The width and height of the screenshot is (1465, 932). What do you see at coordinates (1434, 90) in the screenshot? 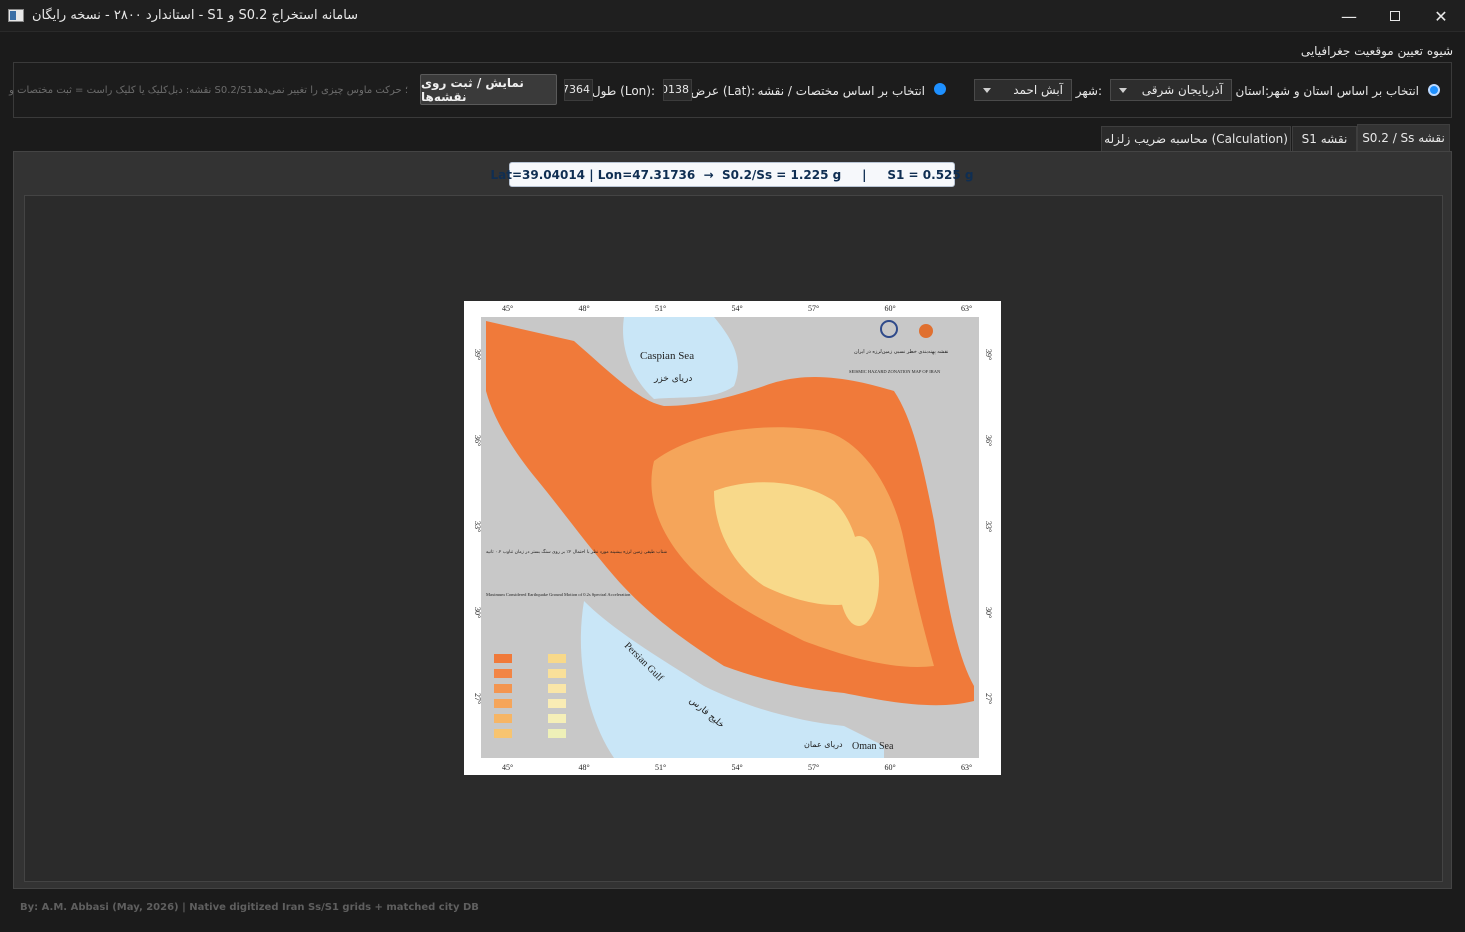
I see `radio-province` at bounding box center [1434, 90].